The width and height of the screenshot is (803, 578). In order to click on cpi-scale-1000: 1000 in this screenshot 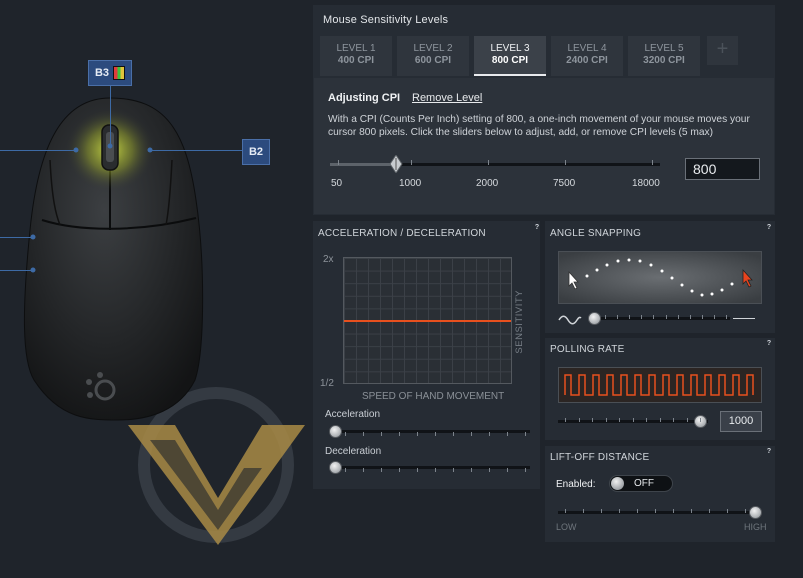, I will do `click(410, 183)`.